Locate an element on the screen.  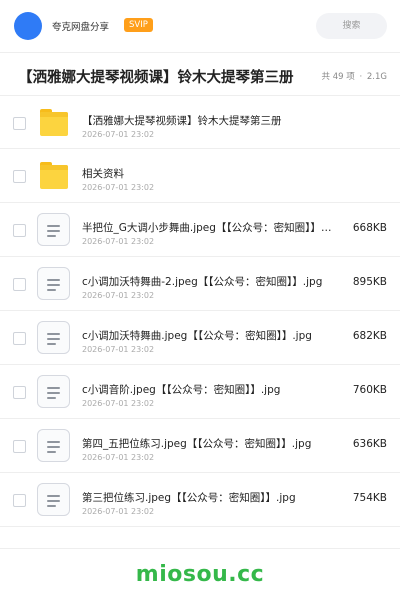
folder-row: 相关资料 2026-07-01 23:02 is located at coordinates (200, 176).